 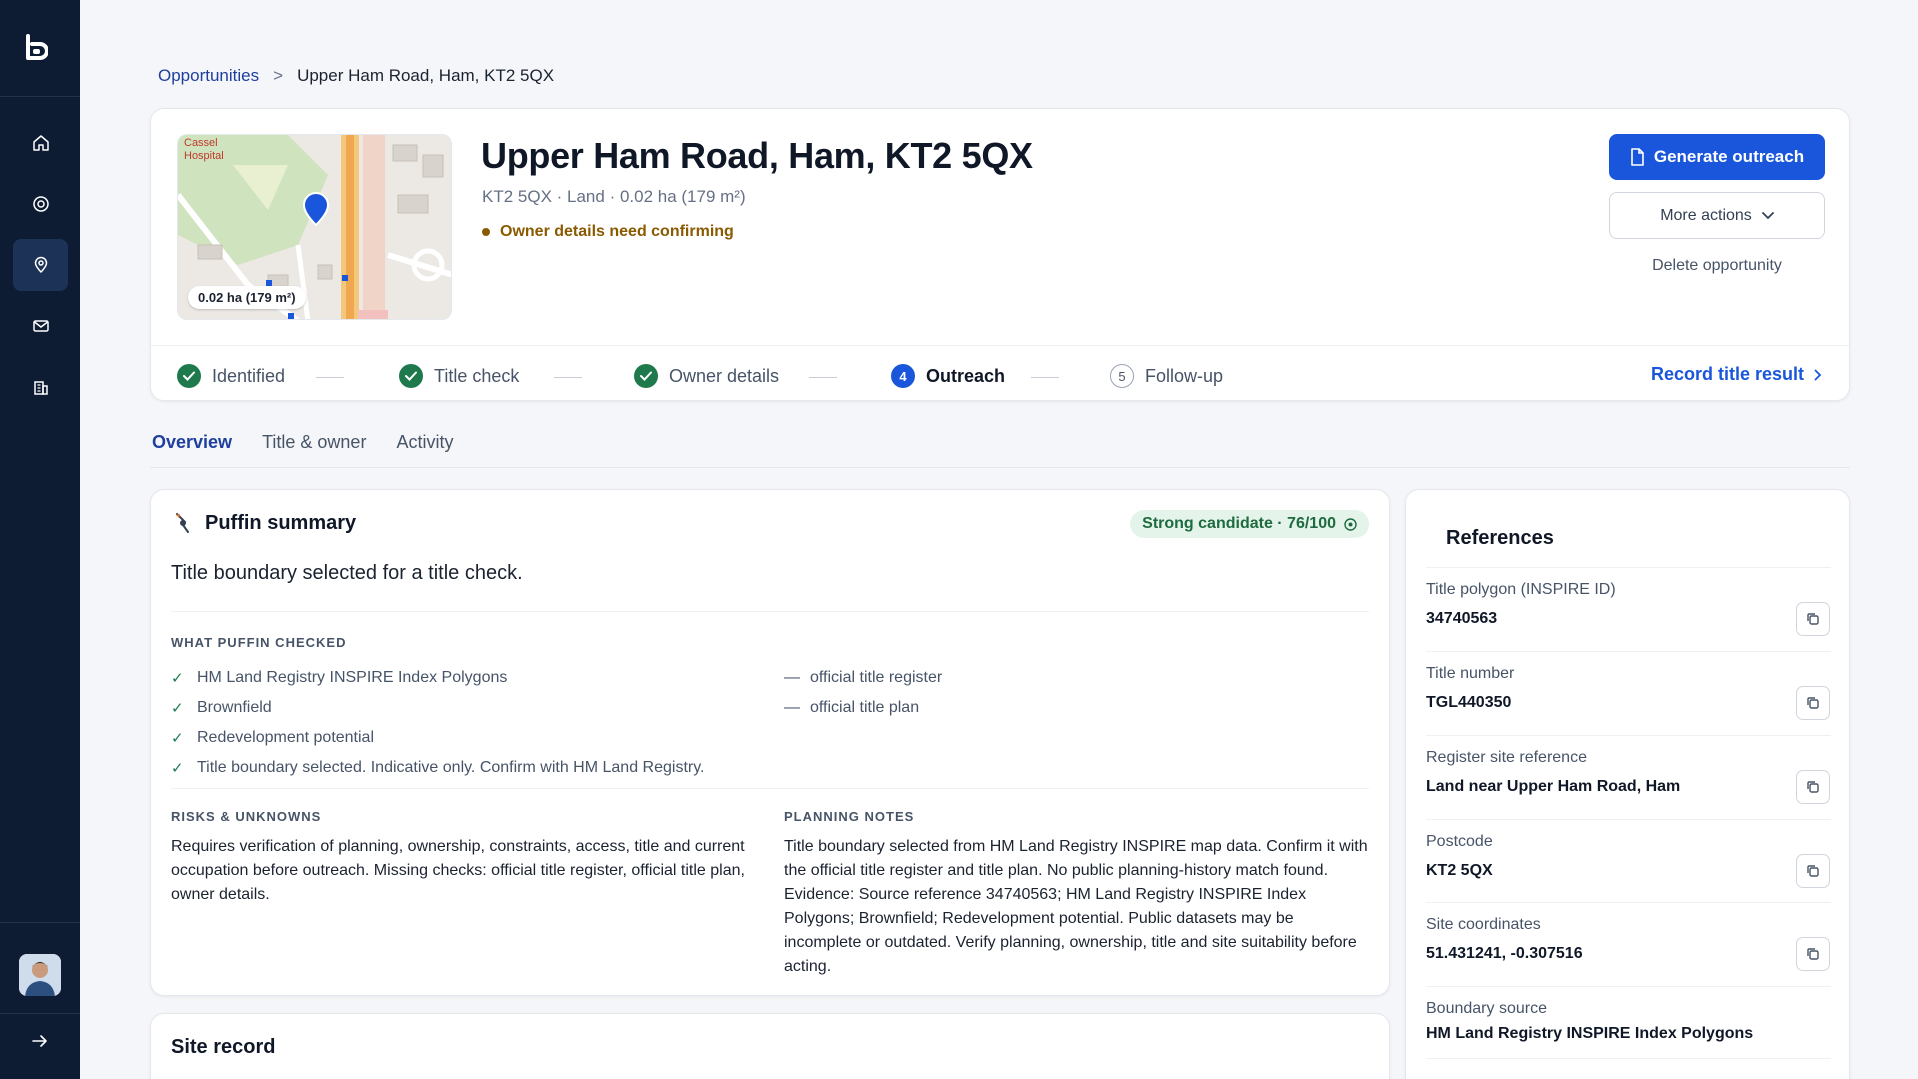 What do you see at coordinates (1553, 786) in the screenshot?
I see `reference-value: Land near Upper Ham Road, Ham` at bounding box center [1553, 786].